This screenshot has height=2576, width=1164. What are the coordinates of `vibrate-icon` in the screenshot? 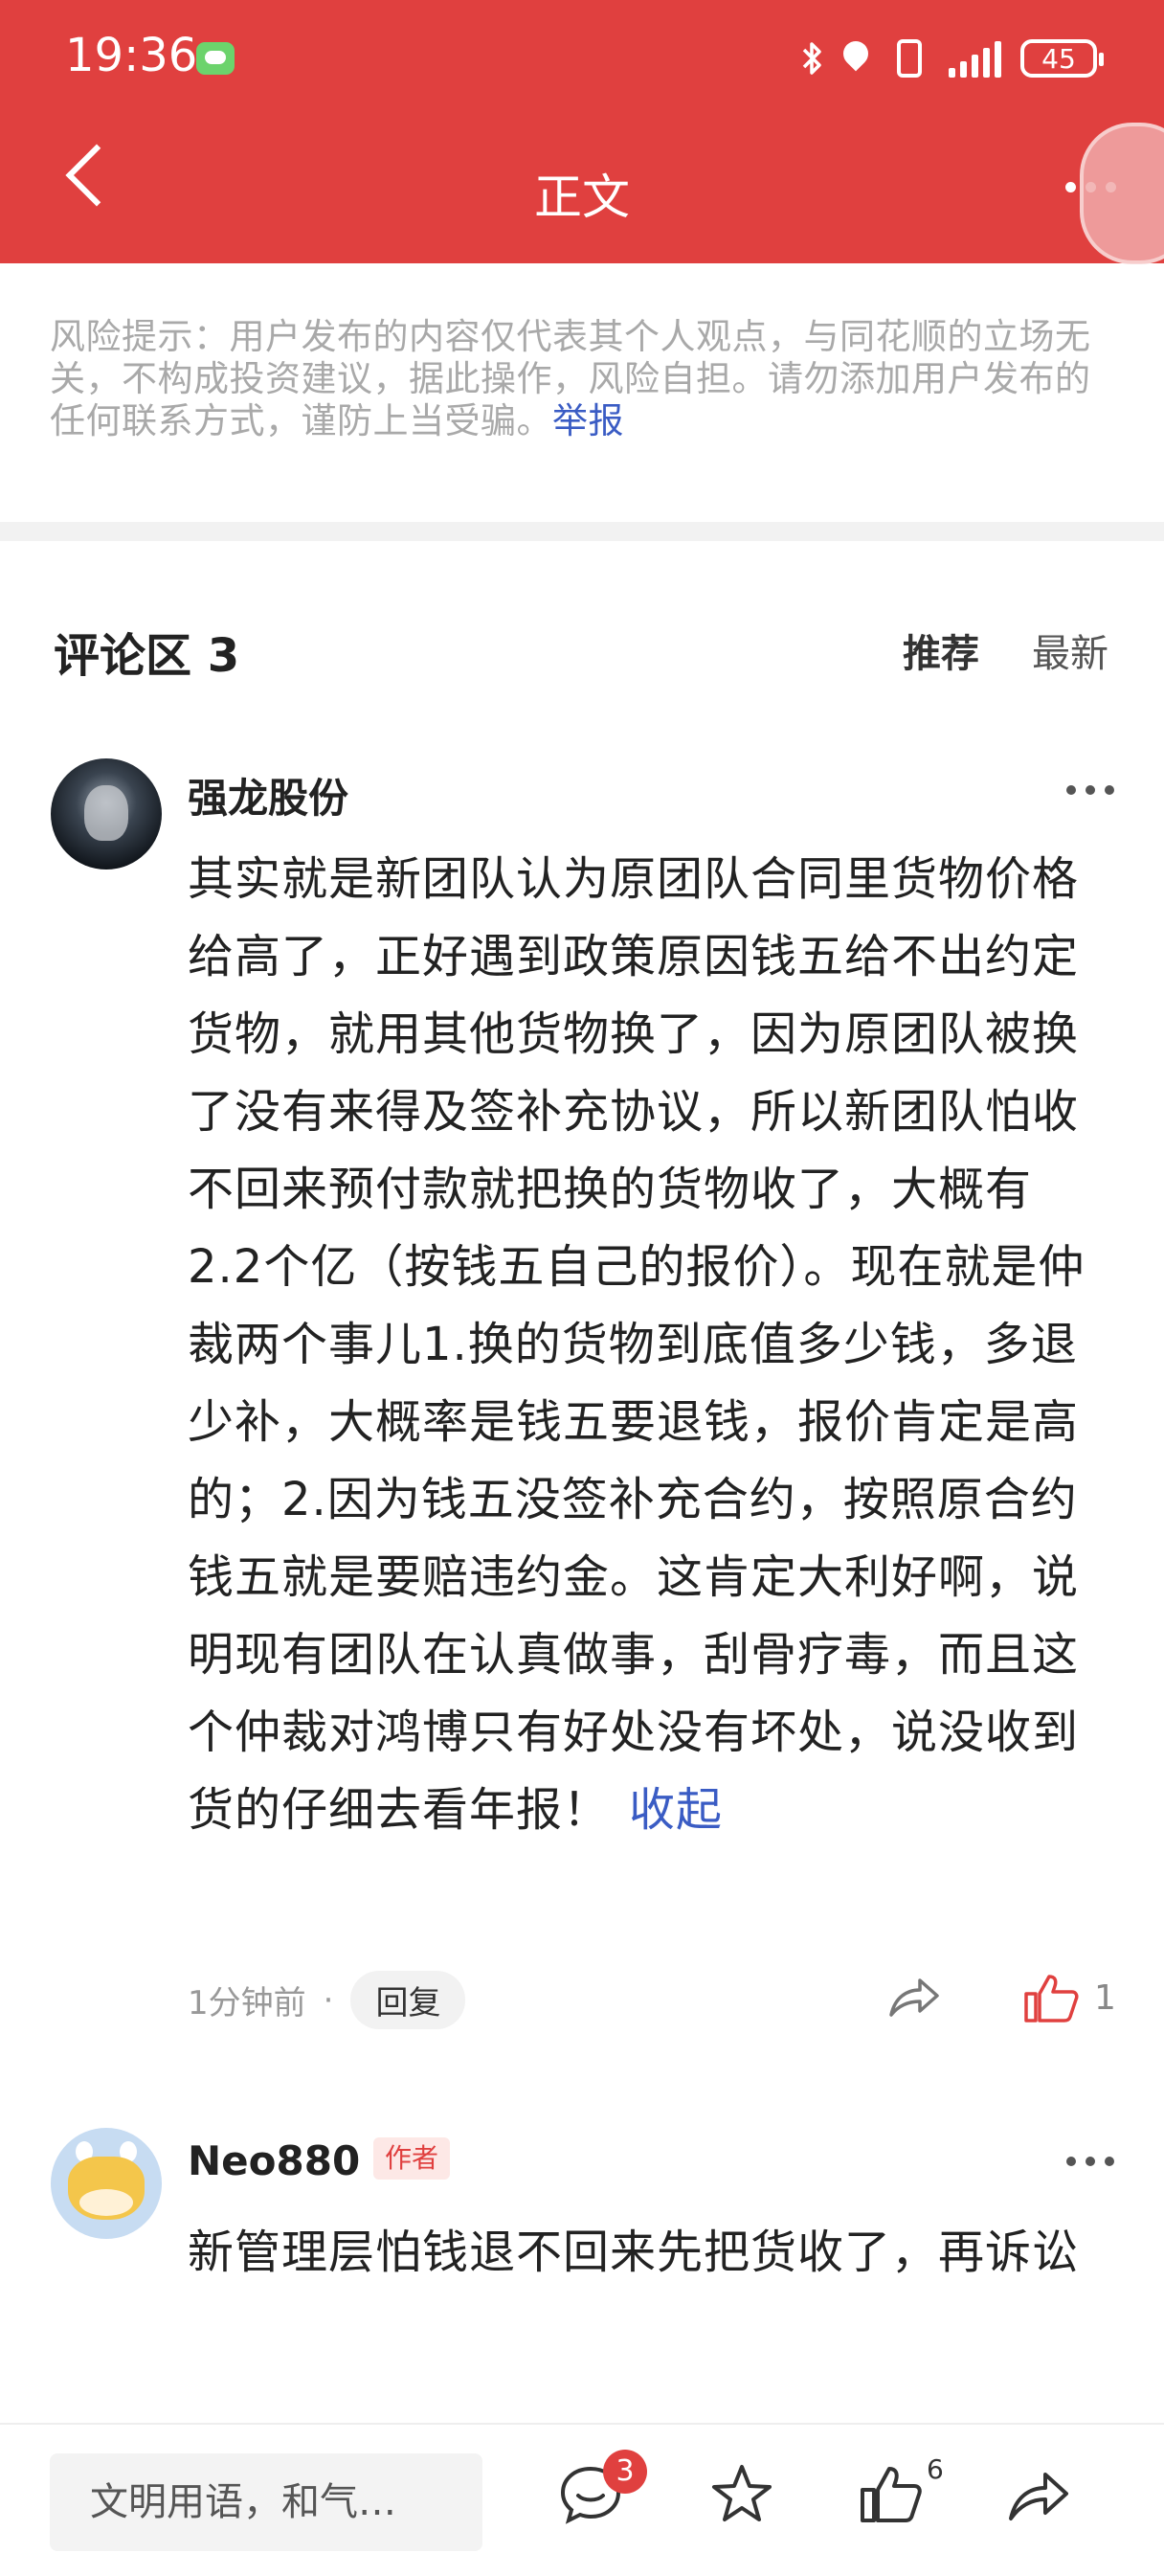 It's located at (909, 58).